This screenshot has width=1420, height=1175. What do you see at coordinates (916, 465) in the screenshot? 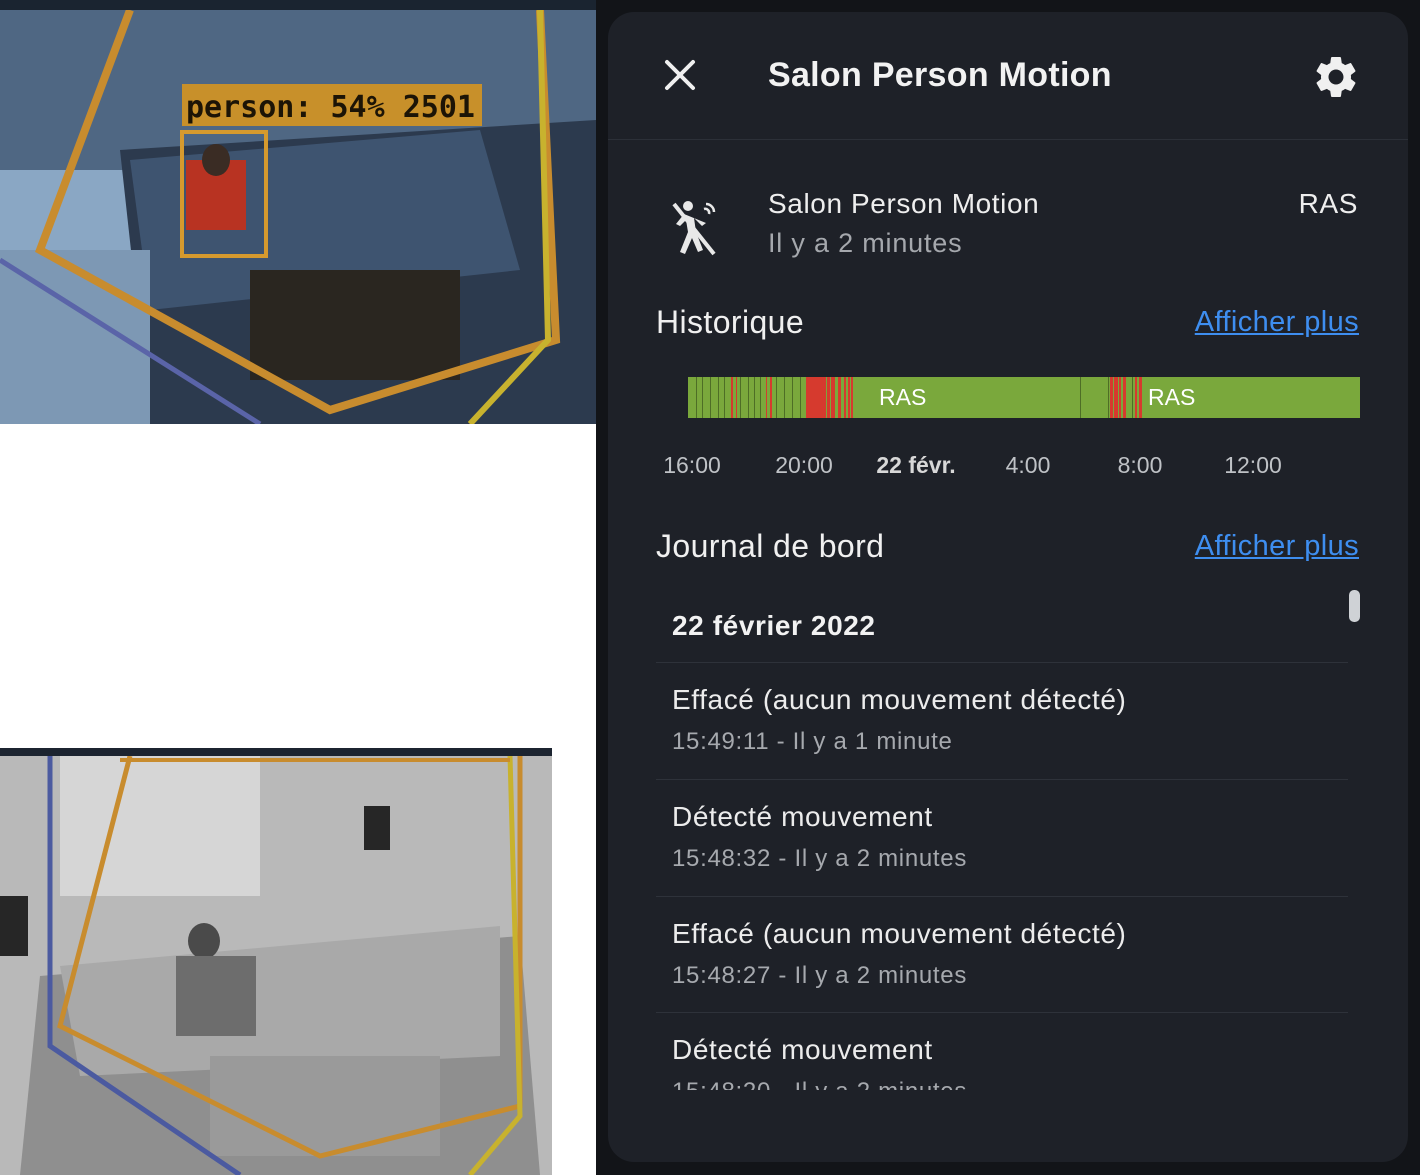
I see `history-tick: 22 févr.` at bounding box center [916, 465].